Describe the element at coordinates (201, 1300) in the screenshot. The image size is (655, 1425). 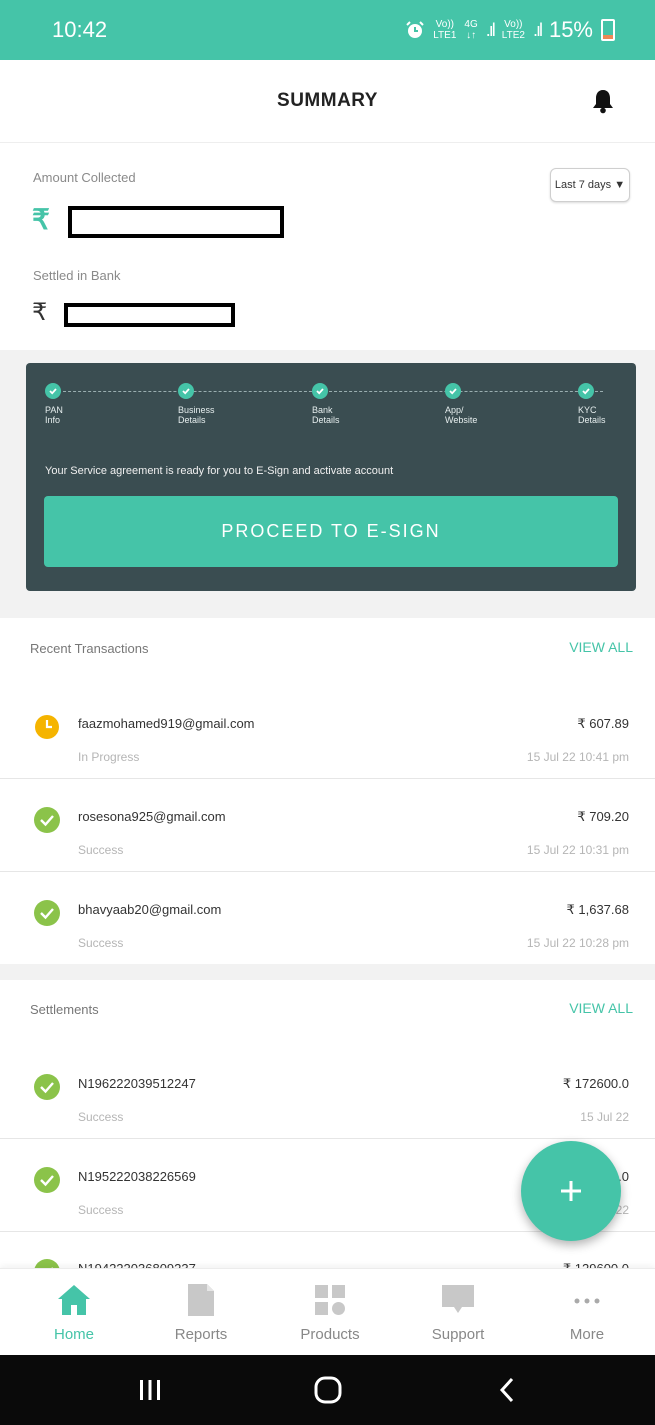
I see `document-icon` at that location.